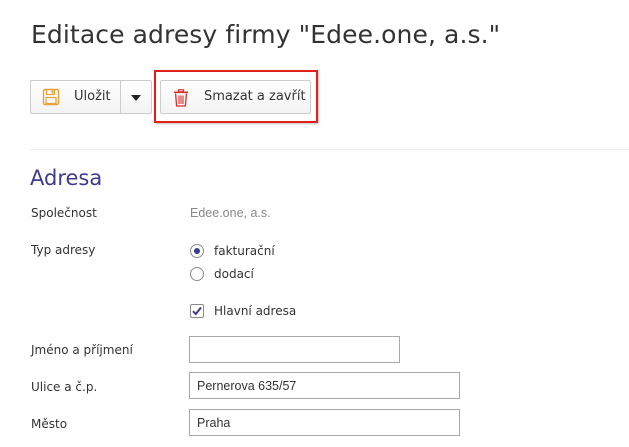 The width and height of the screenshot is (629, 447). I want to click on main-address-checkbox, so click(197, 311).